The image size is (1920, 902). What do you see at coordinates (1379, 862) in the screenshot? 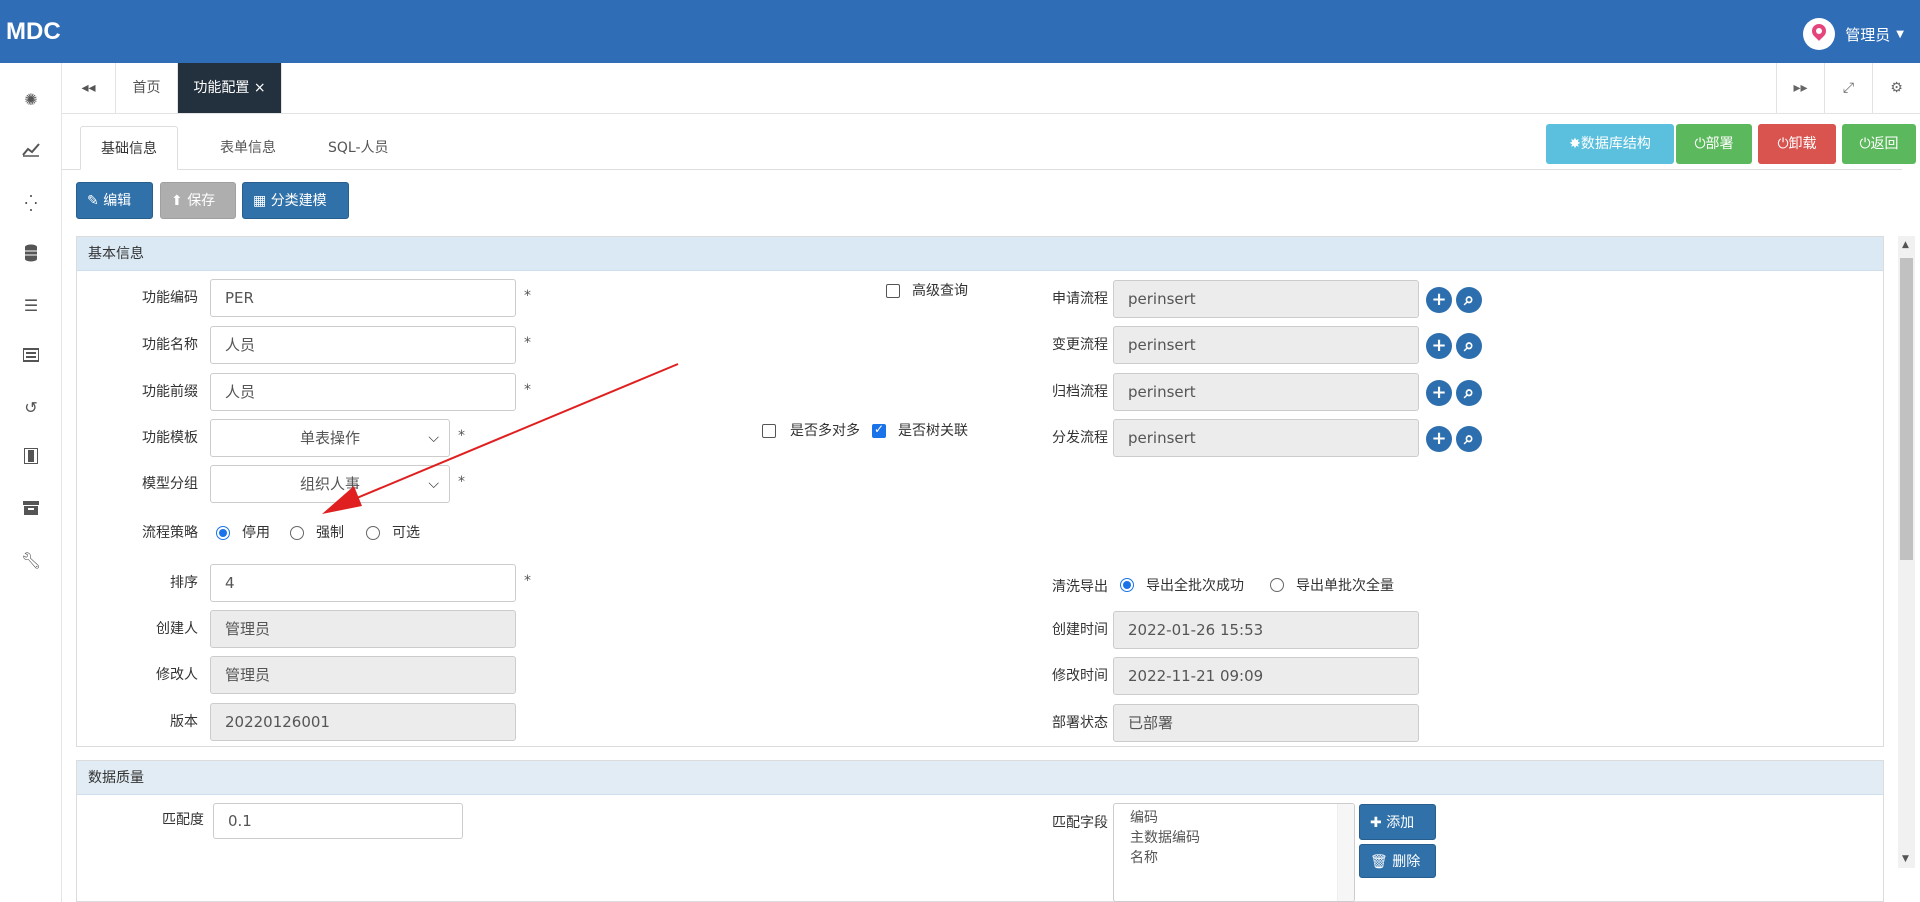
I see `trash-icon: 🗑︎` at bounding box center [1379, 862].